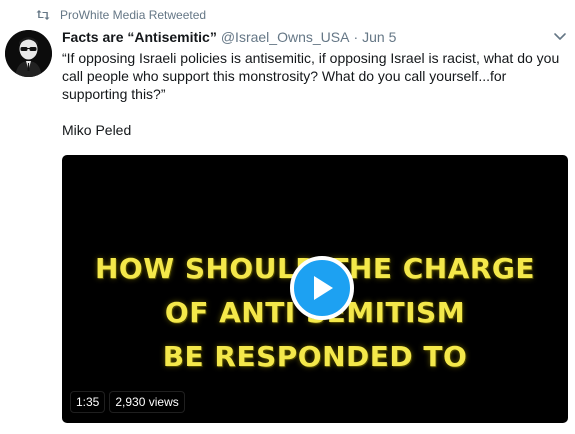 Image resolution: width=575 pixels, height=434 pixels. What do you see at coordinates (147, 402) in the screenshot?
I see `video-view-count: 2,930 views` at bounding box center [147, 402].